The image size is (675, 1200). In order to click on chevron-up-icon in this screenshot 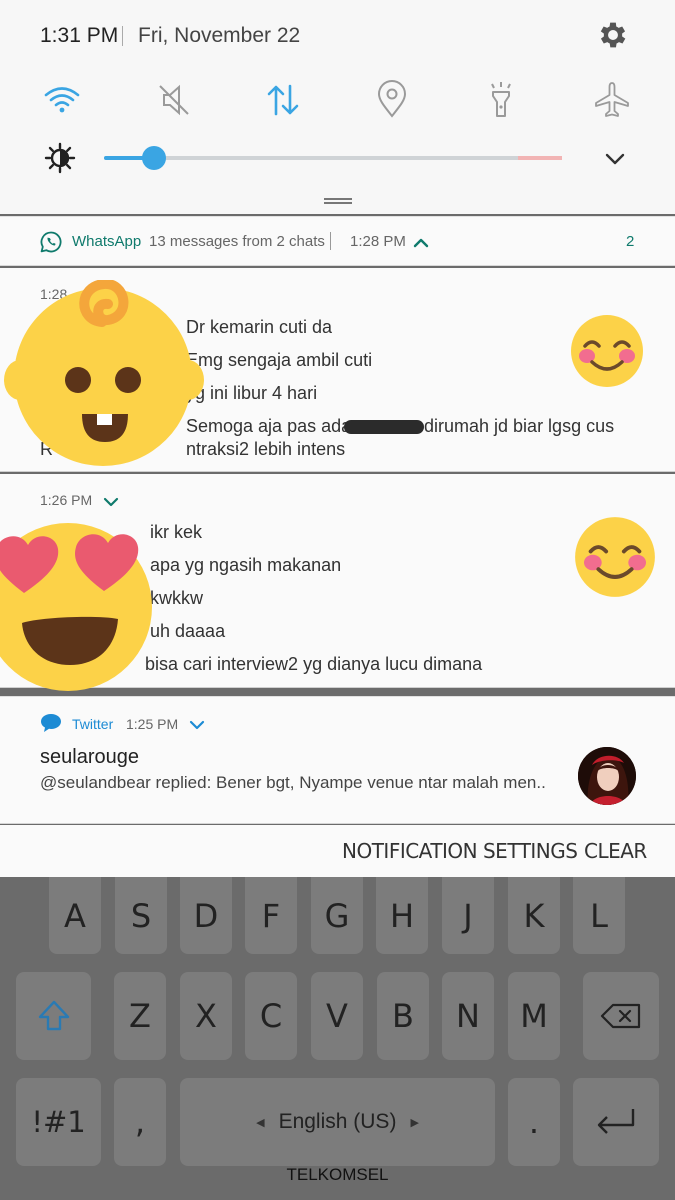, I will do `click(421, 242)`.